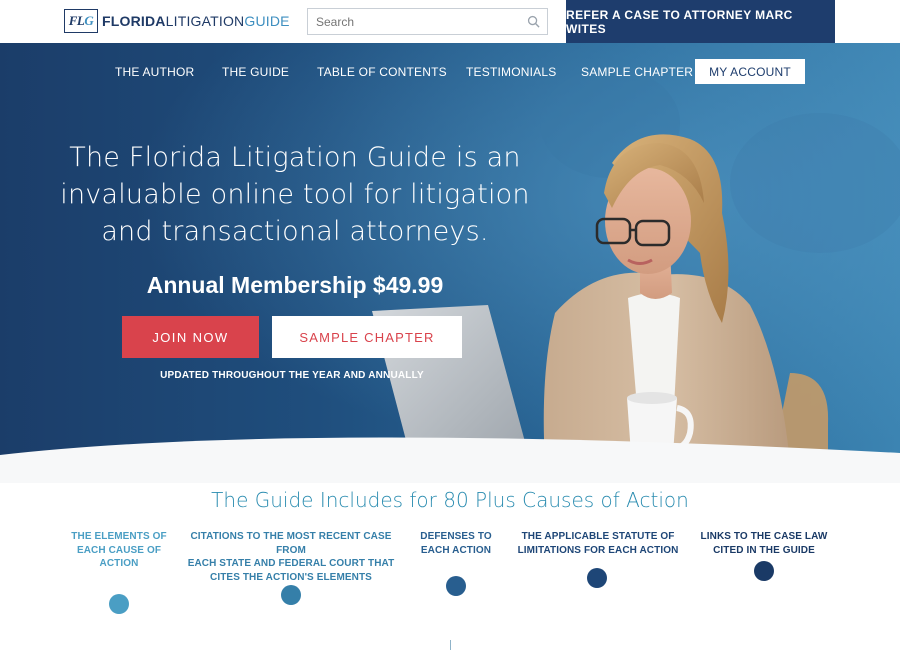  What do you see at coordinates (81, 21) in the screenshot?
I see `logo-mark: FL G` at bounding box center [81, 21].